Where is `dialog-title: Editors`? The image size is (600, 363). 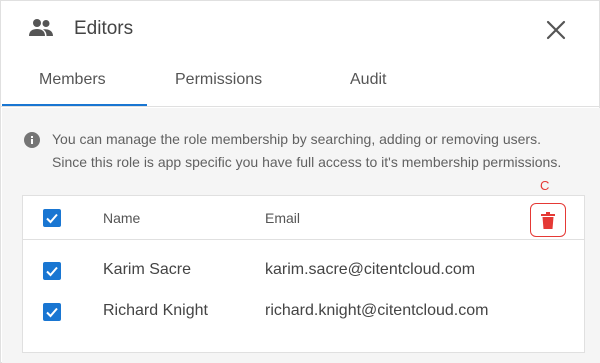 dialog-title: Editors is located at coordinates (104, 28).